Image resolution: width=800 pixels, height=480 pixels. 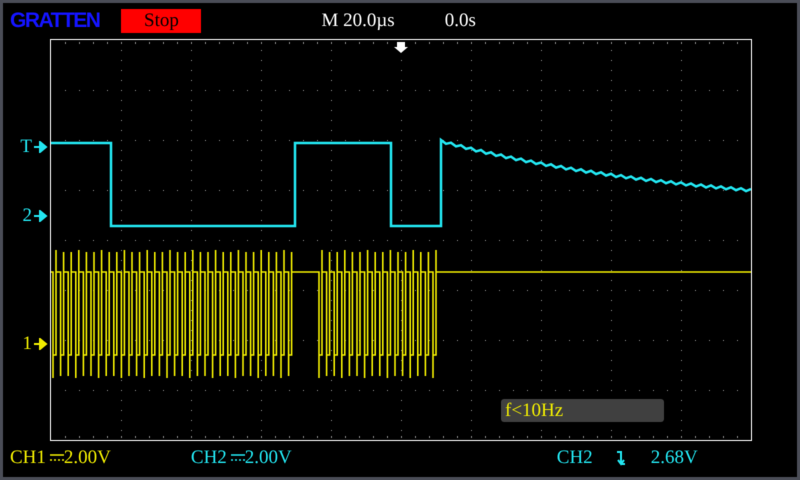 I want to click on timebase-readout: M 20.0µs, so click(x=358, y=21).